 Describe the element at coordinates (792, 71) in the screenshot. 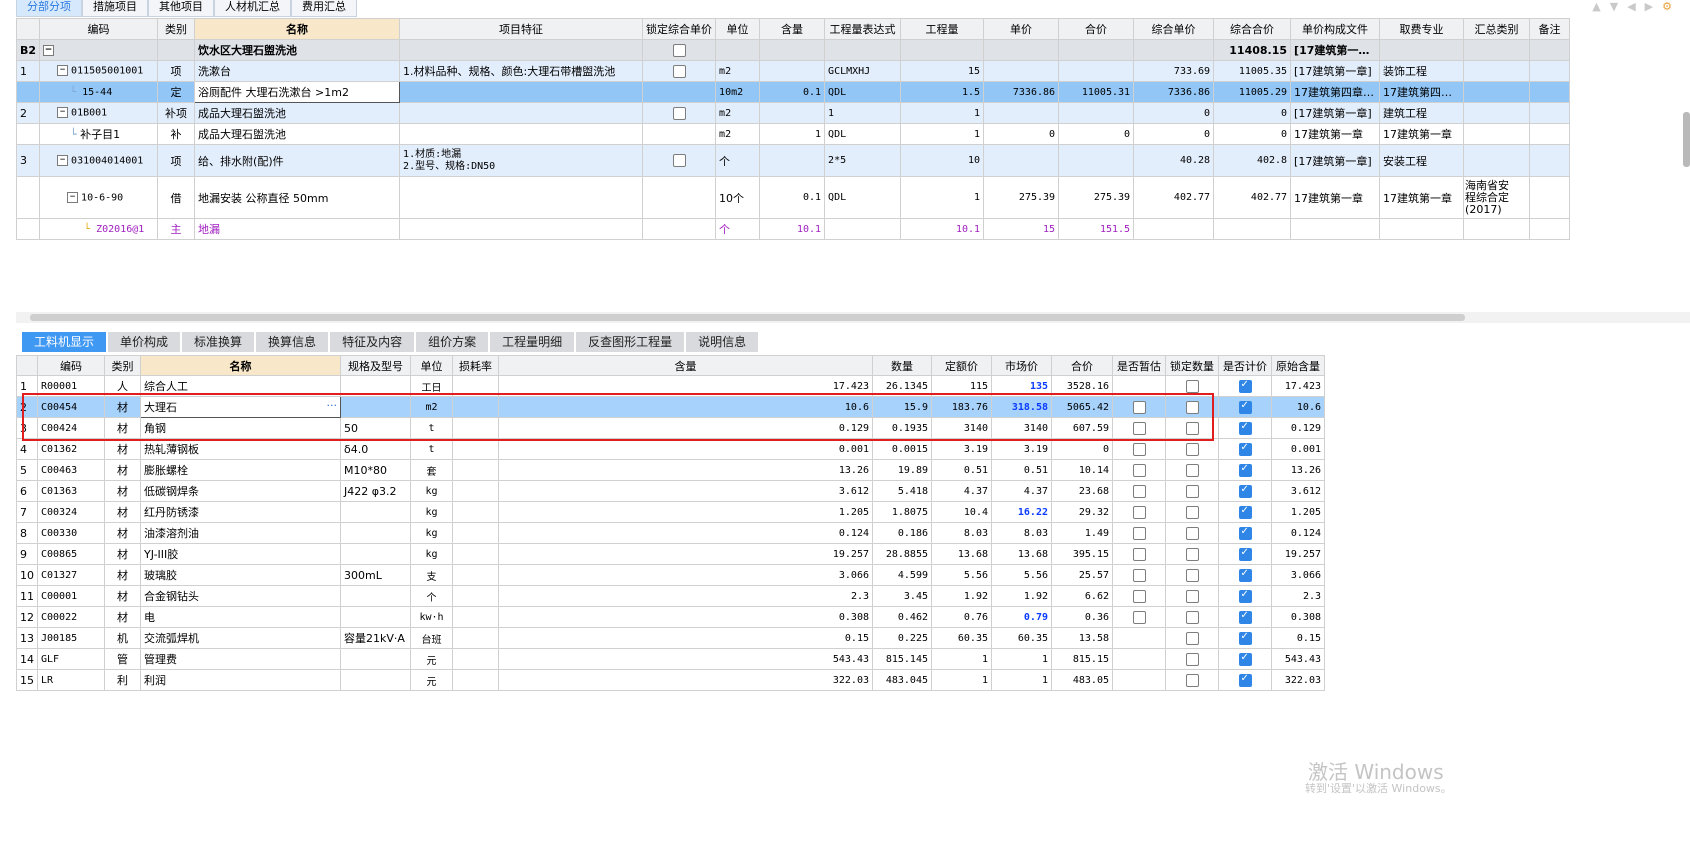

I see `content-cell` at that location.